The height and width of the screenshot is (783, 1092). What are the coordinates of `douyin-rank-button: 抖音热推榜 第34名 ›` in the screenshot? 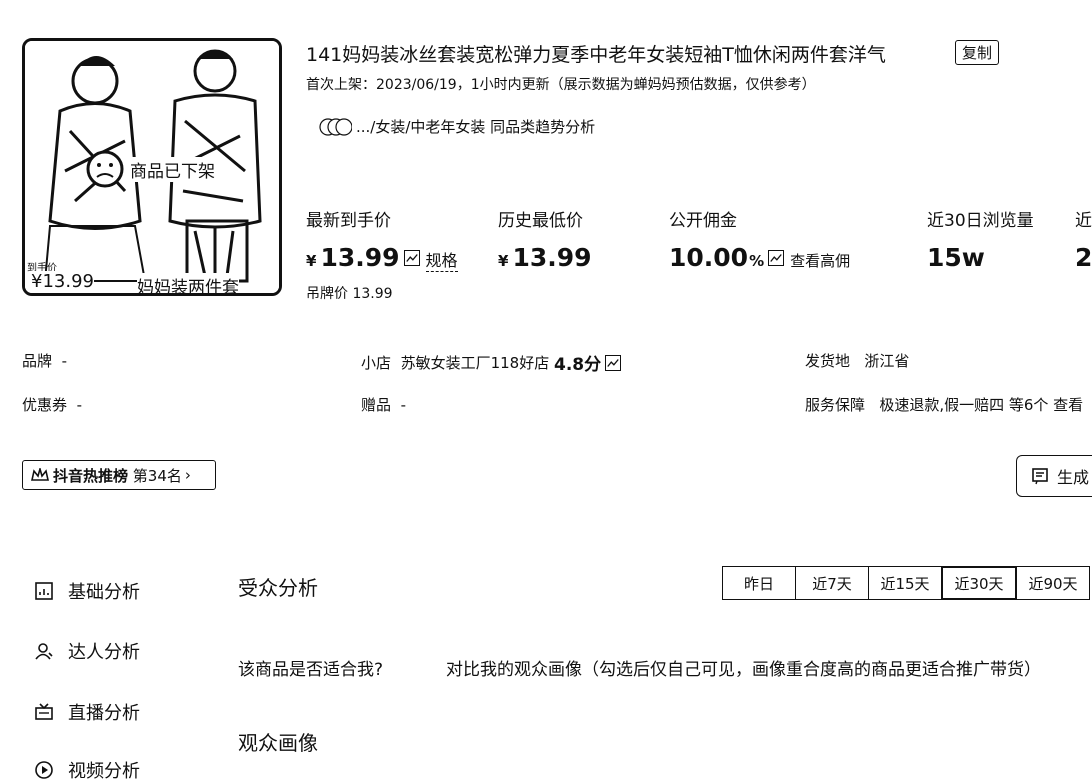 It's located at (119, 475).